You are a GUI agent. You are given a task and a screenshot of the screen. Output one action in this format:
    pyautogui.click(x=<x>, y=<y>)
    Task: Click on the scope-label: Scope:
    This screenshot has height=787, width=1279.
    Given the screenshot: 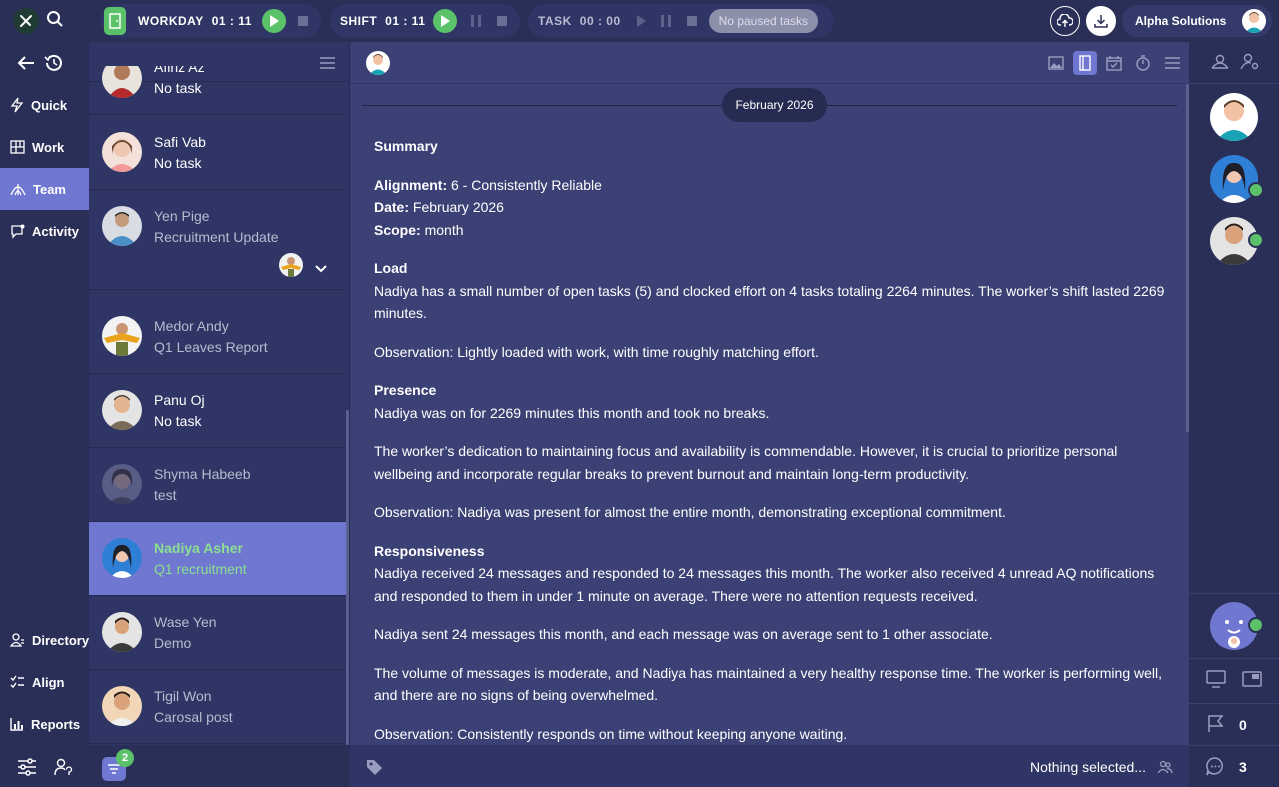 What is the action you would take?
    pyautogui.click(x=397, y=229)
    